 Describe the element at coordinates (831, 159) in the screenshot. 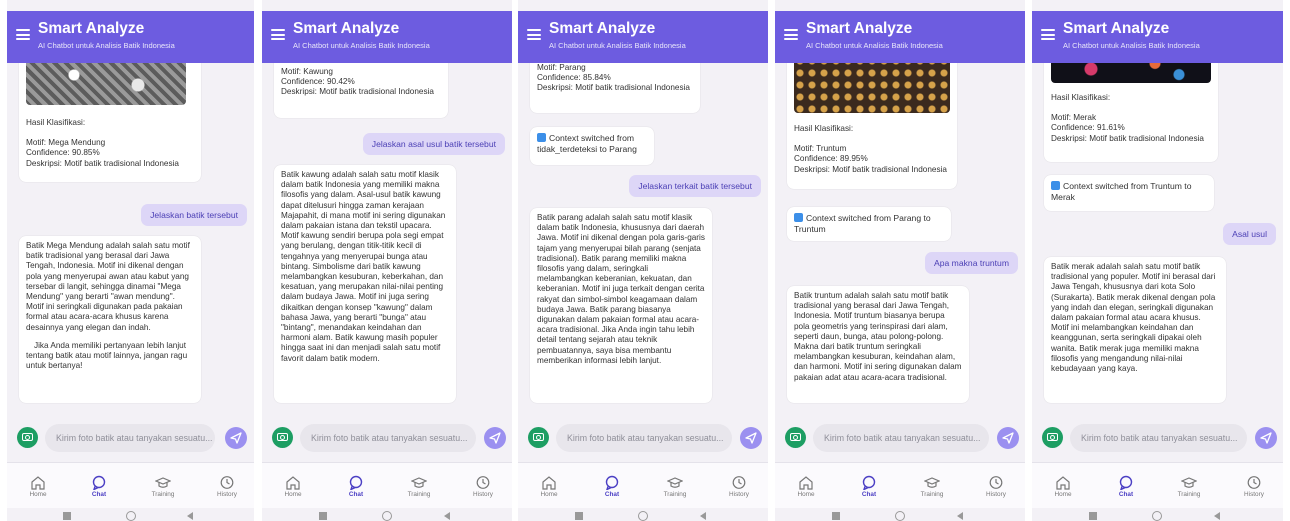

I see `result-confidence: Confidence: 89.95%` at that location.